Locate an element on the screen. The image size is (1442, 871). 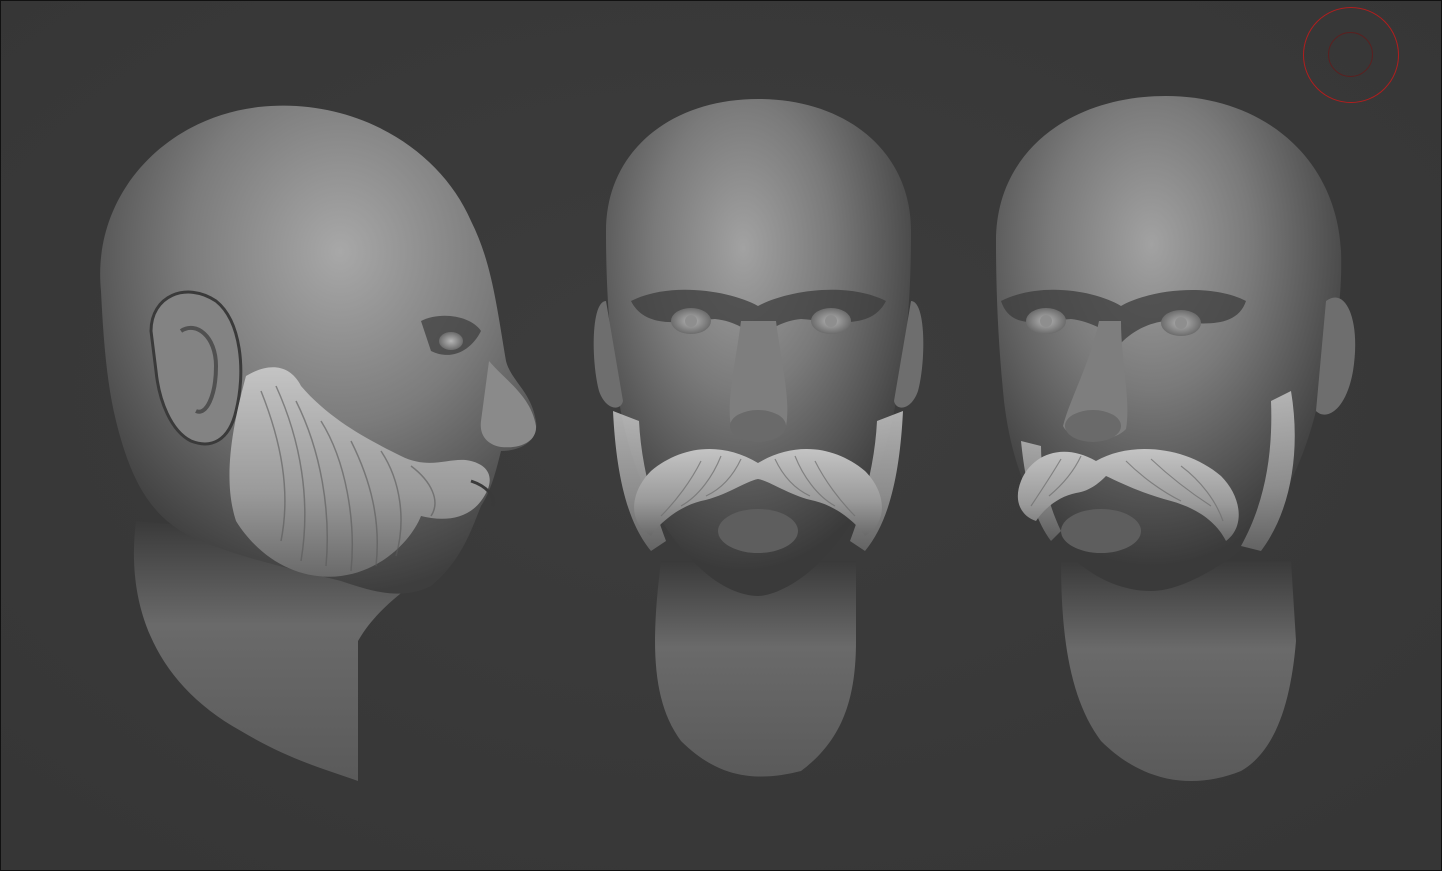
front-chin is located at coordinates (758, 531).